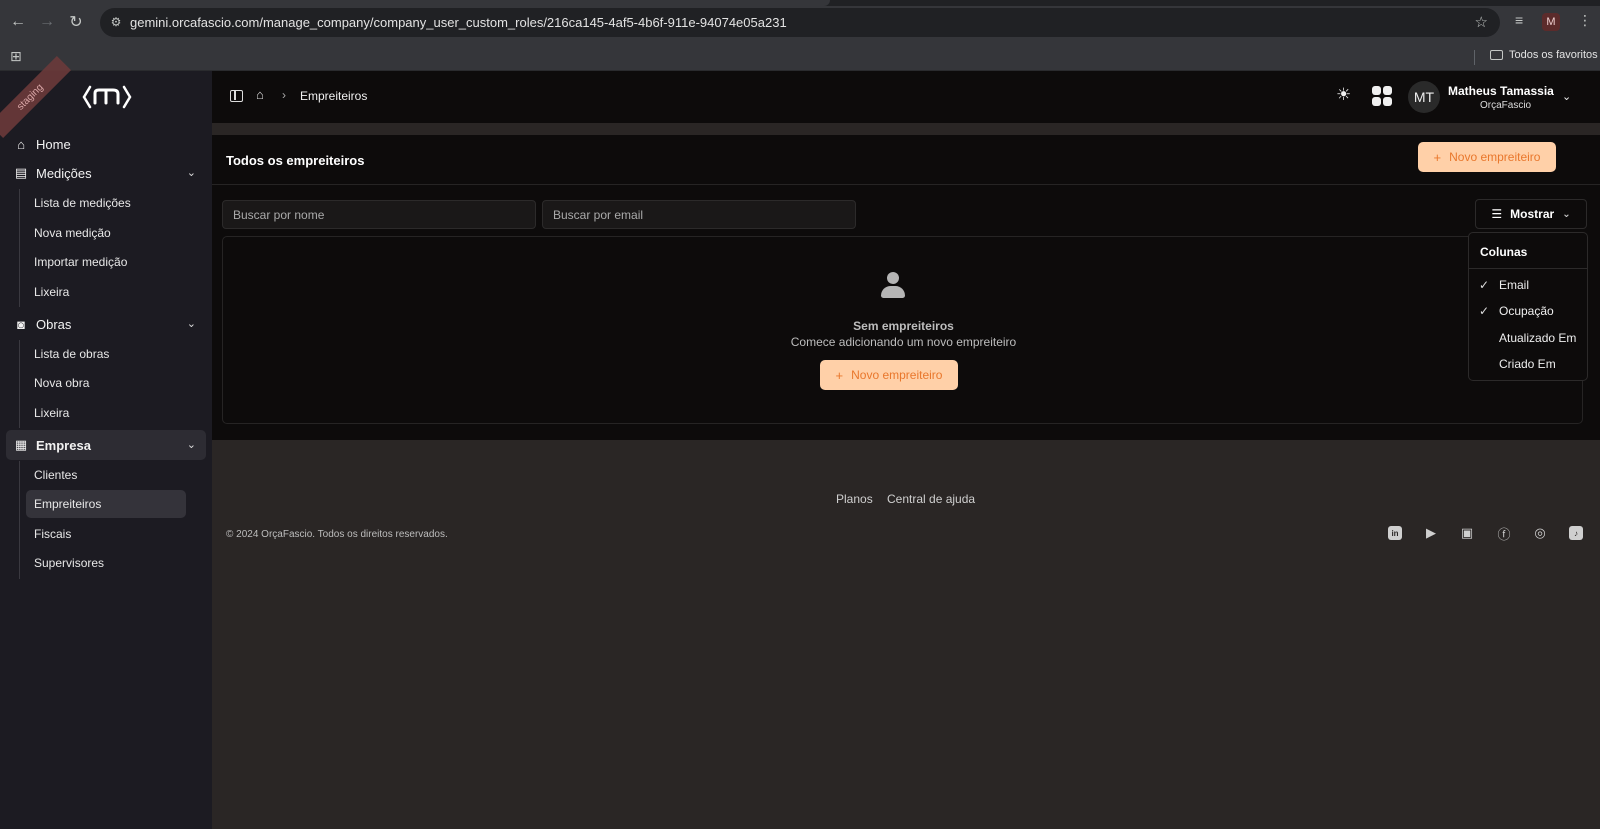 The image size is (1600, 829). I want to click on column-option-atualizado-em: Atualizado Em, so click(1528, 338).